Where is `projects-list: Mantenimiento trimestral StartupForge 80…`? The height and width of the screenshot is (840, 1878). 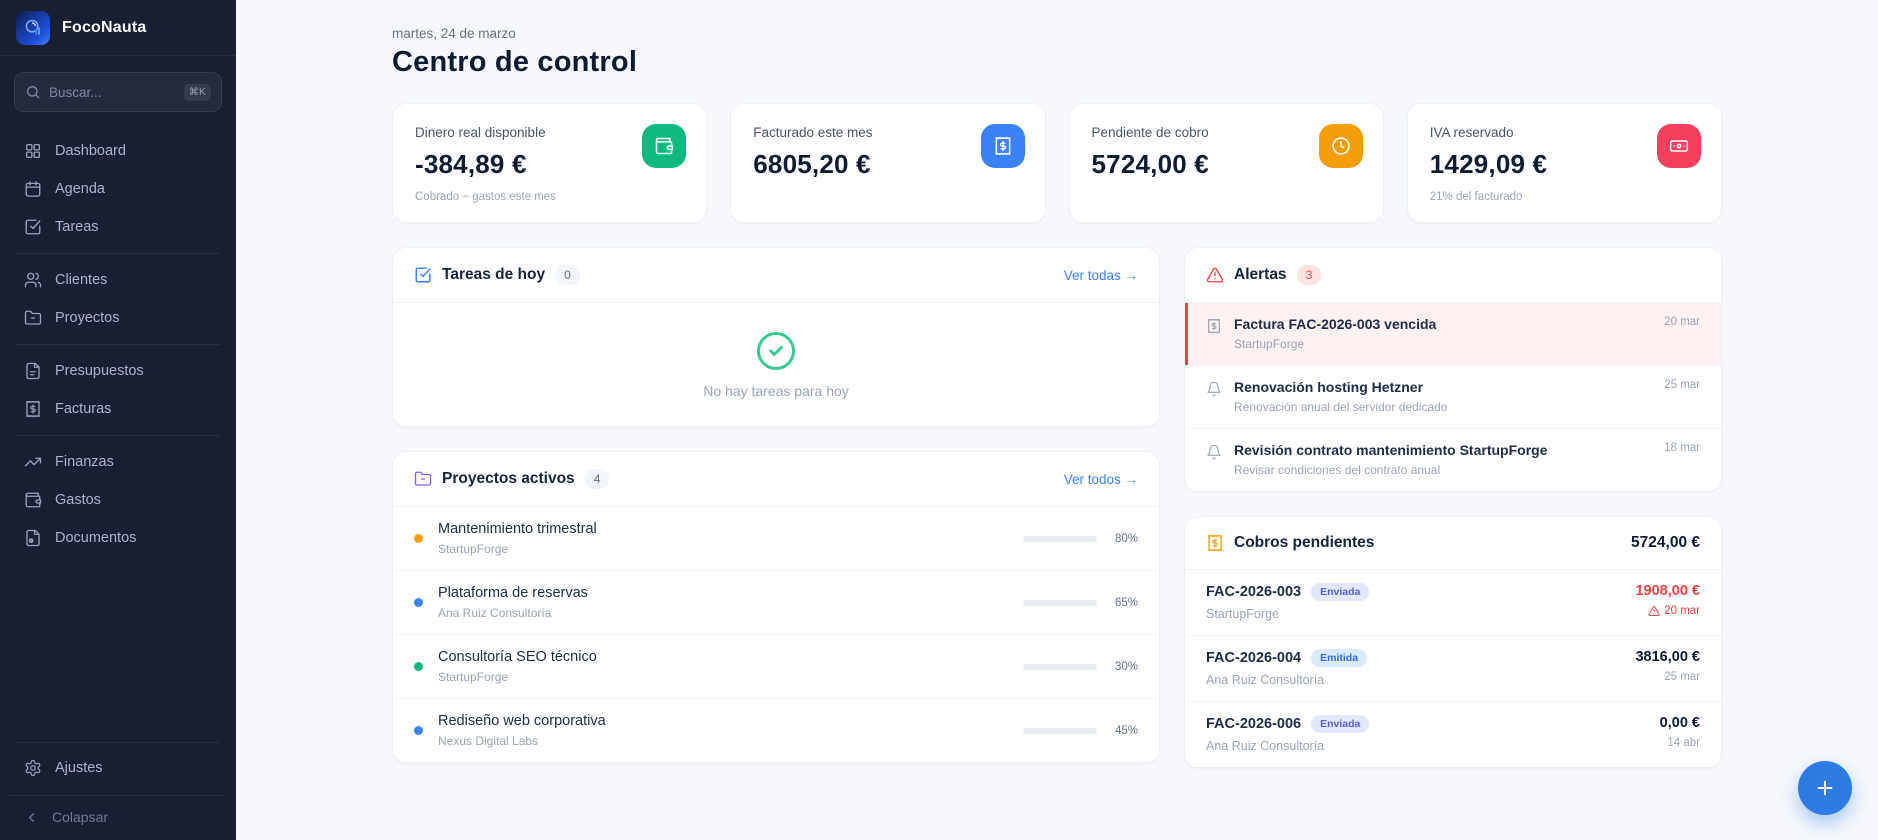 projects-list: Mantenimiento trimestral StartupForge 80… is located at coordinates (776, 634).